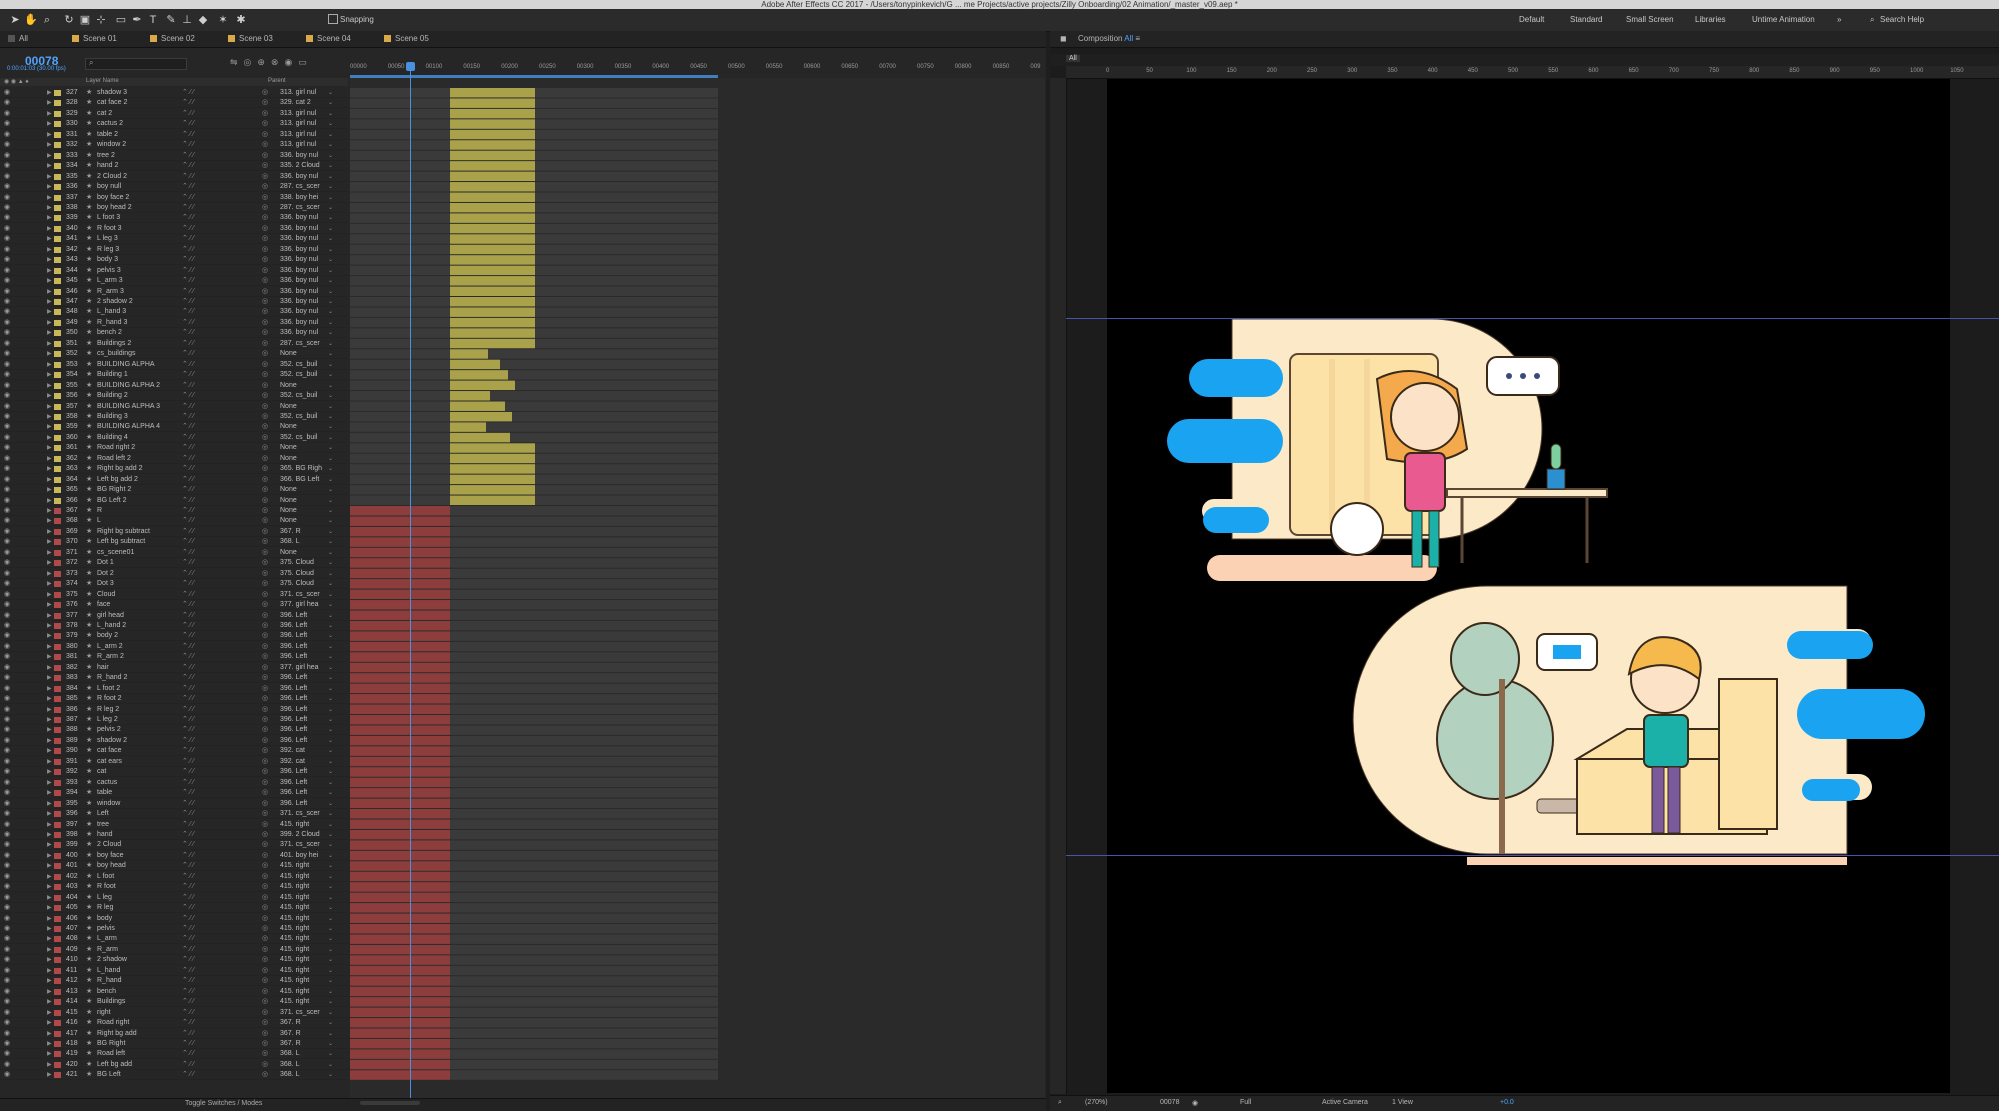 This screenshot has width=1999, height=1111. Describe the element at coordinates (410, 580) in the screenshot. I see `current-time-indicator` at that location.